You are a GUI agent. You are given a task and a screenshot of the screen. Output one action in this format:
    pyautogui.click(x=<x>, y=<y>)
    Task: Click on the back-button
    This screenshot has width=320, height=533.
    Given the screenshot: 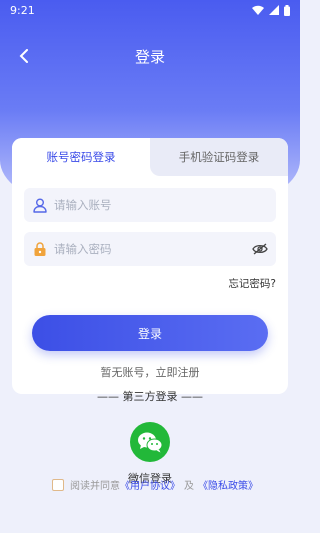 What is the action you would take?
    pyautogui.click(x=24, y=56)
    